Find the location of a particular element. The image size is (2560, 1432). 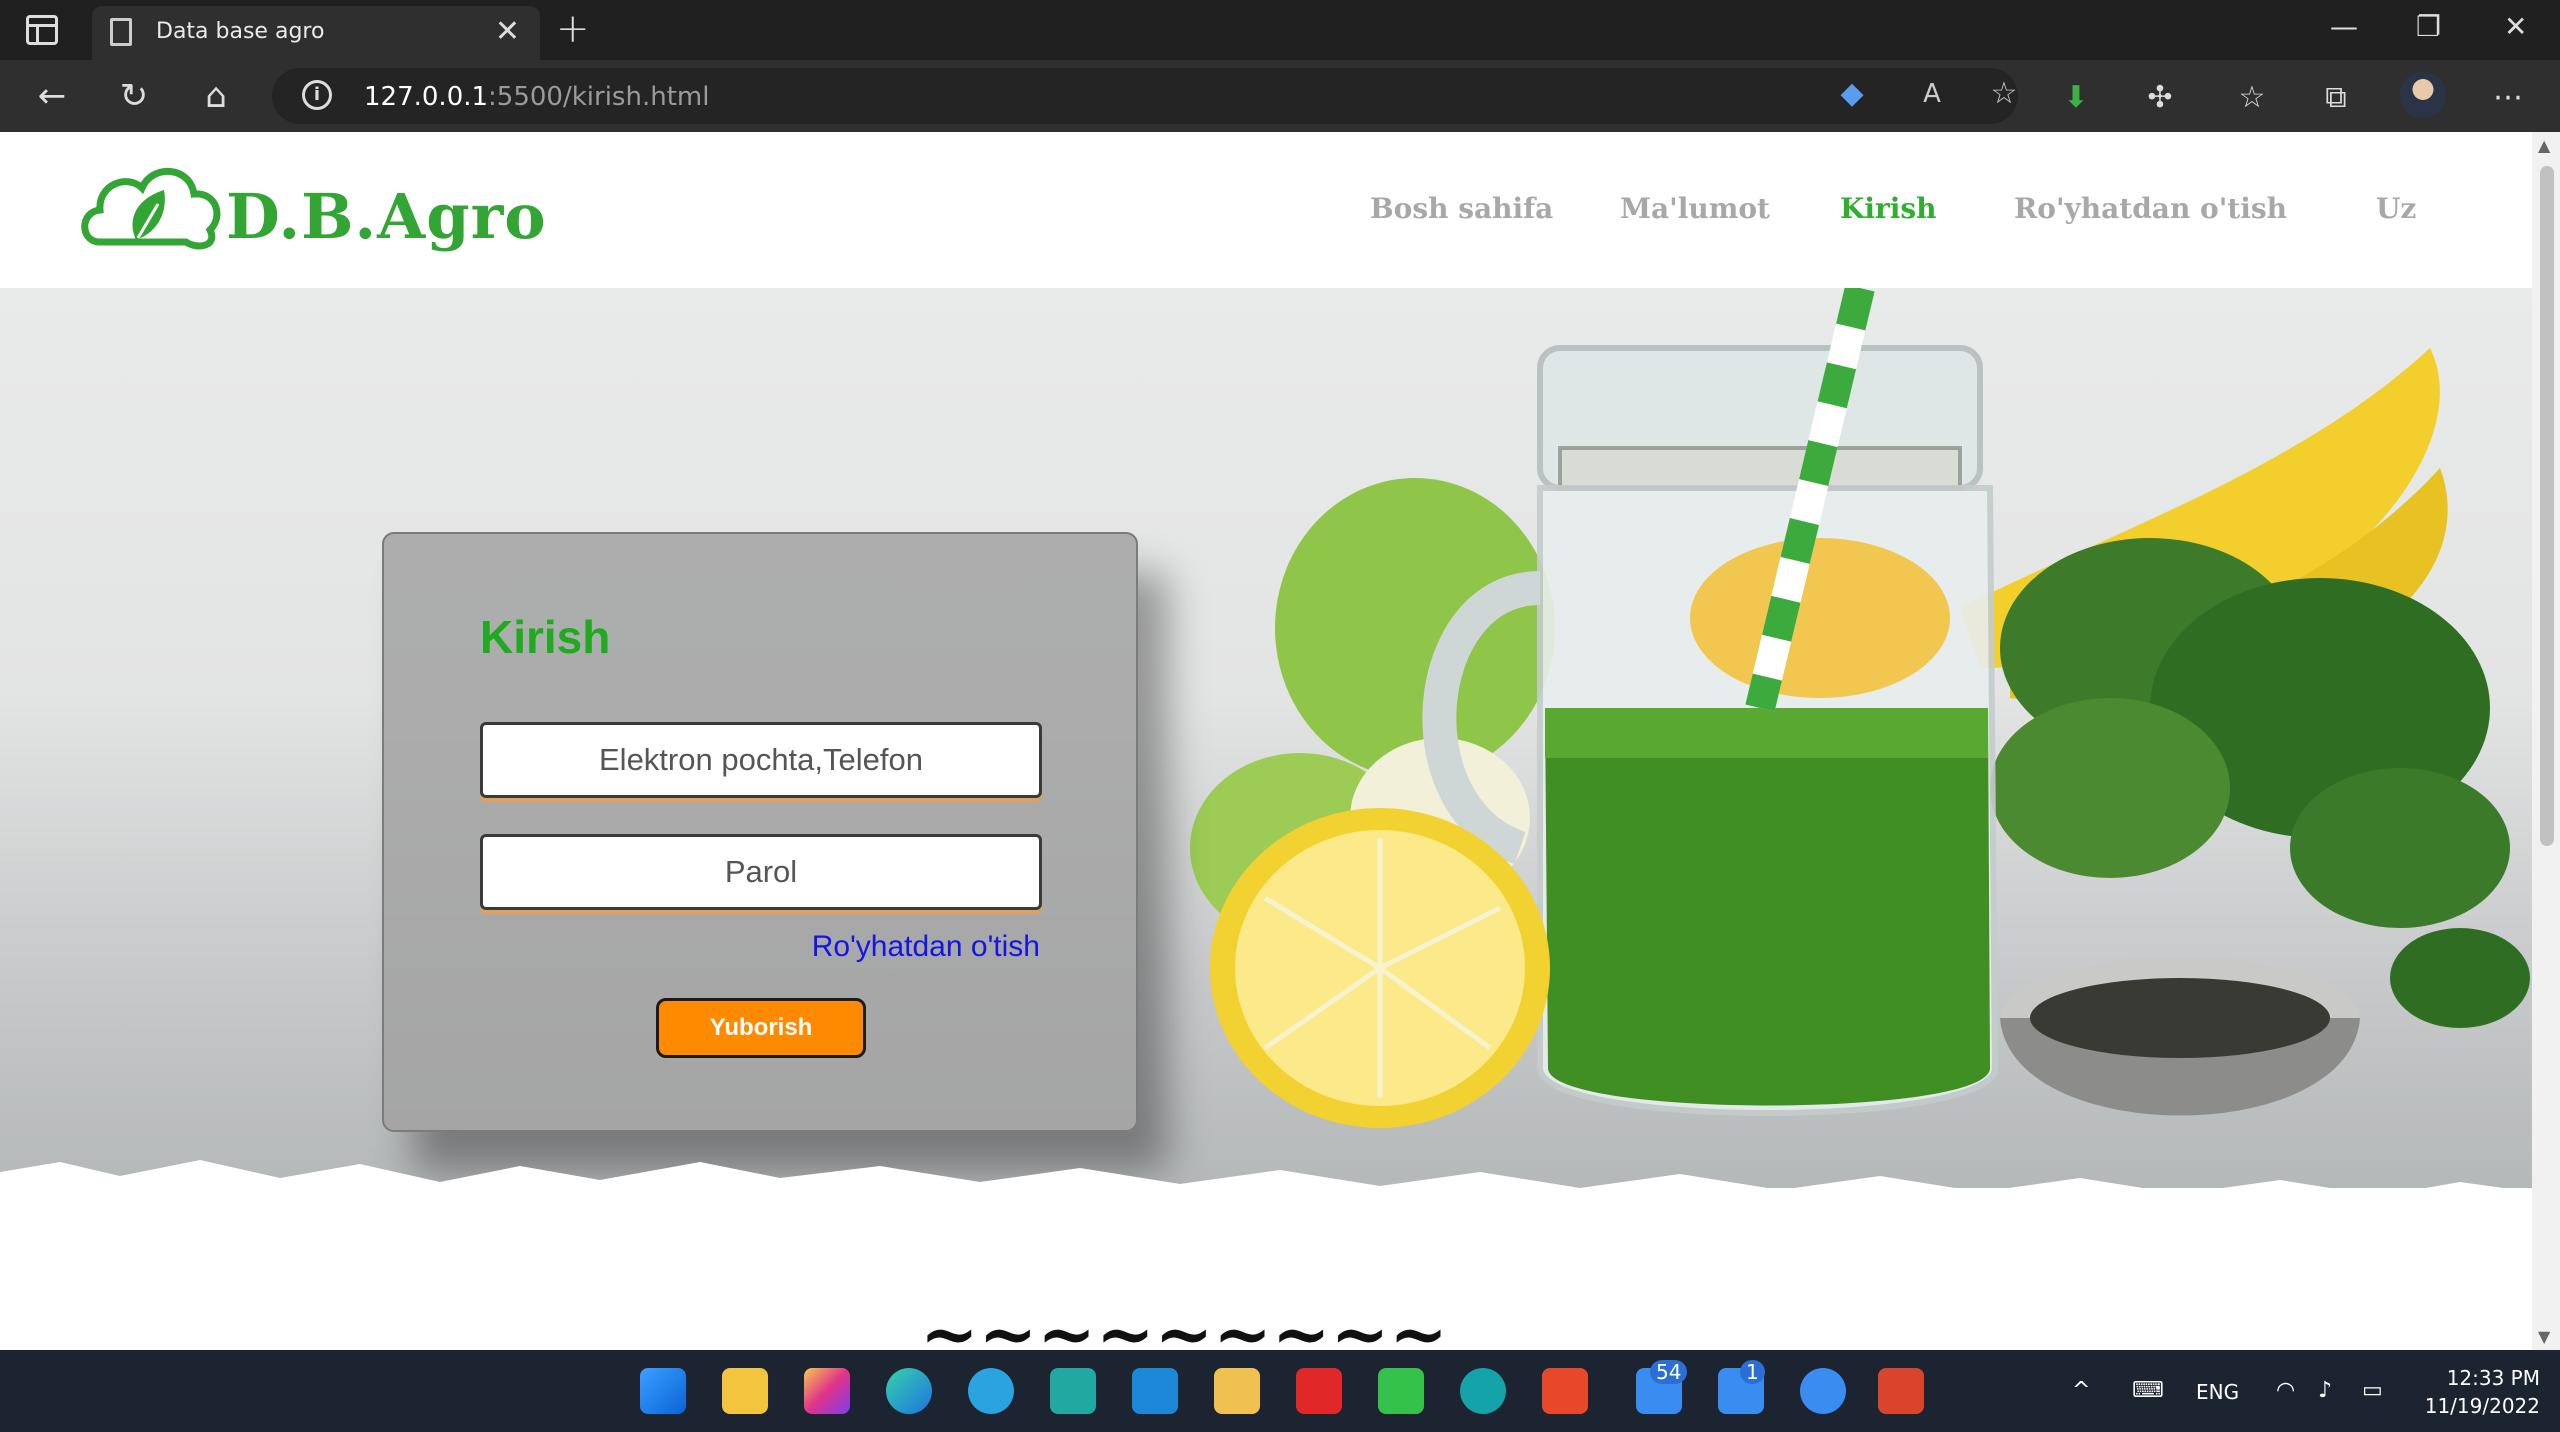

store-badge: 54 is located at coordinates (1669, 1372).